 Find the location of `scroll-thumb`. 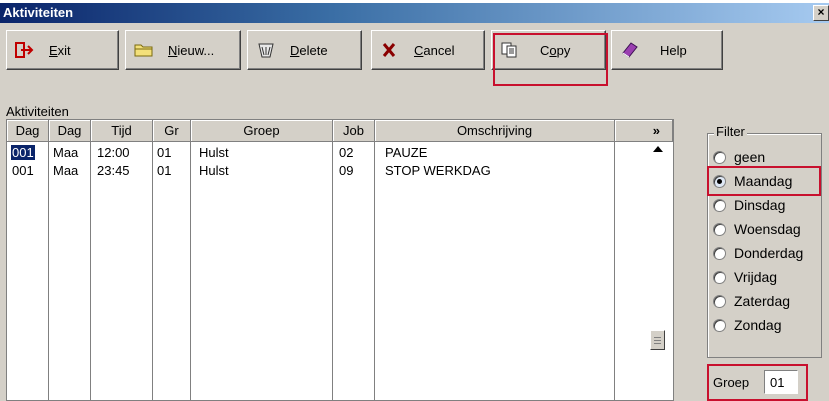

scroll-thumb is located at coordinates (657, 340).